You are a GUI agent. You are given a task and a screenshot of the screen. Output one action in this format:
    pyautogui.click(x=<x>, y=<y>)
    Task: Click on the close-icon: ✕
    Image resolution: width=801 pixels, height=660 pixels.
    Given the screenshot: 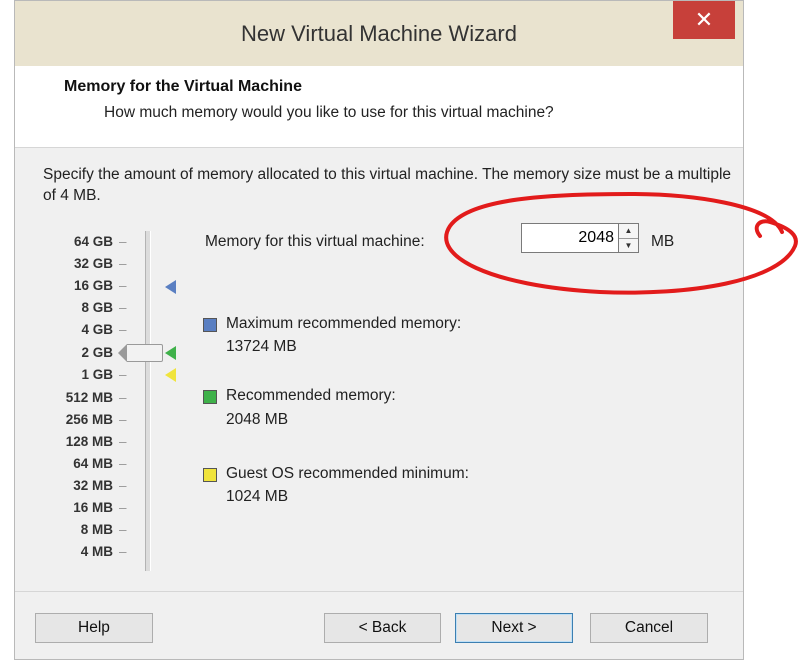 What is the action you would take?
    pyautogui.click(x=704, y=19)
    